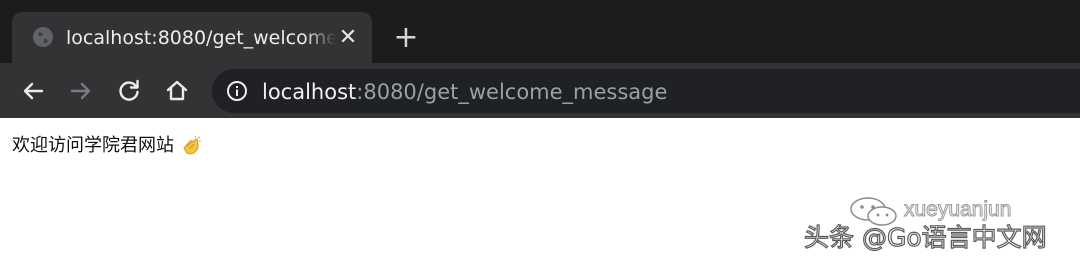 Image resolution: width=1080 pixels, height=259 pixels. I want to click on home-icon, so click(177, 91).